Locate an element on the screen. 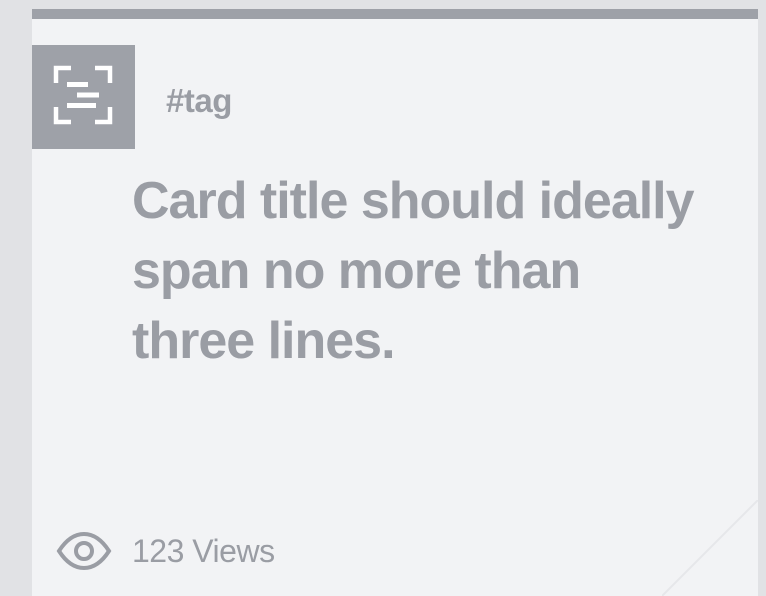  views-count: 123 Views is located at coordinates (165, 551).